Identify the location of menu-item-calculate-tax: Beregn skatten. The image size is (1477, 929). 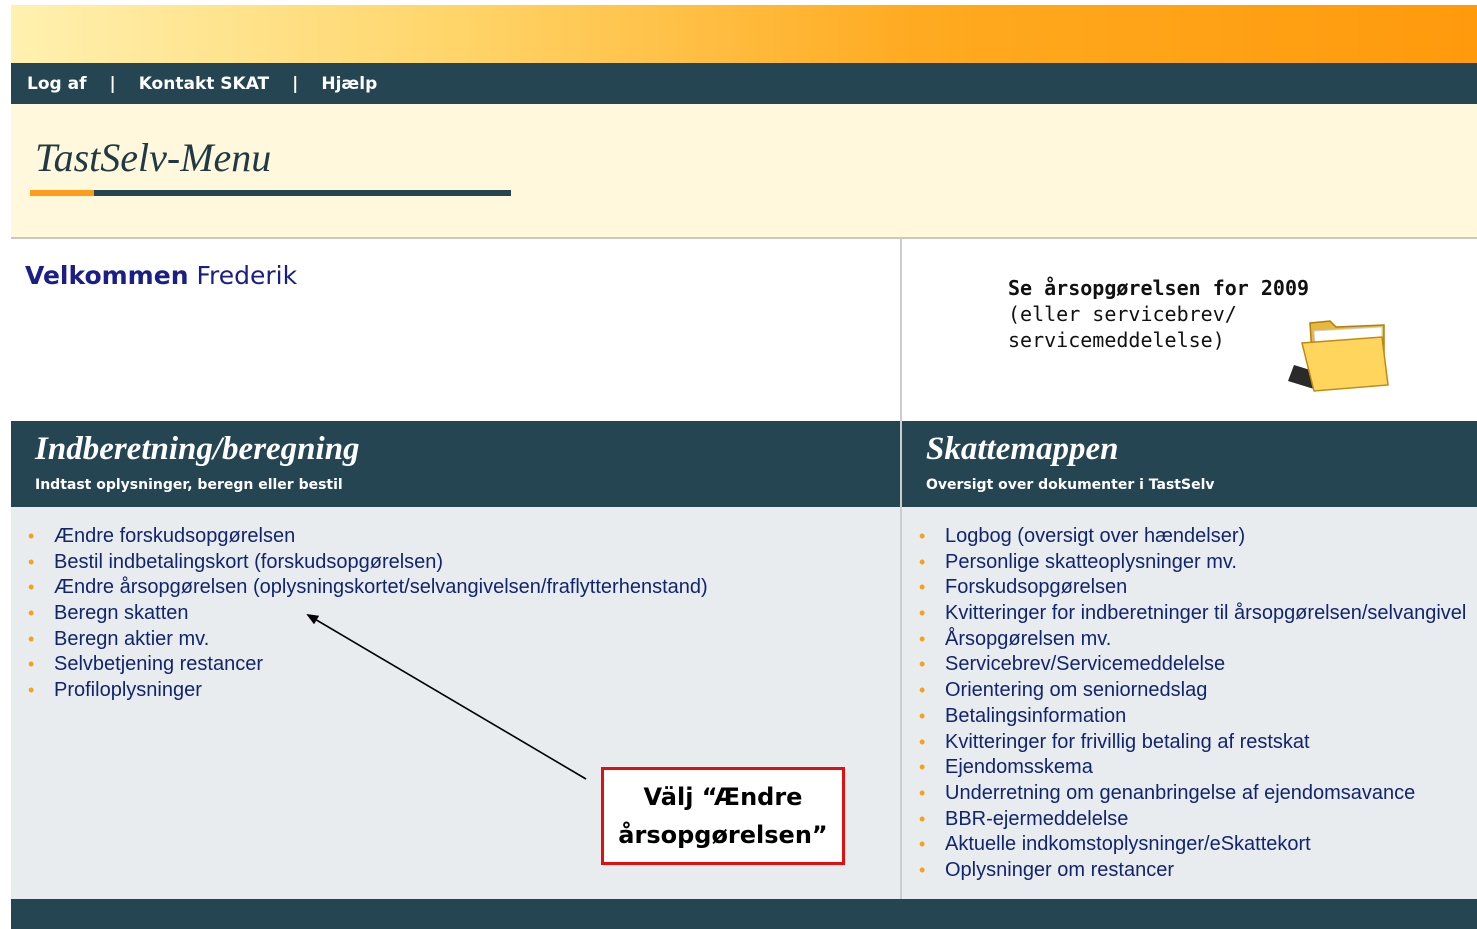
(367, 614).